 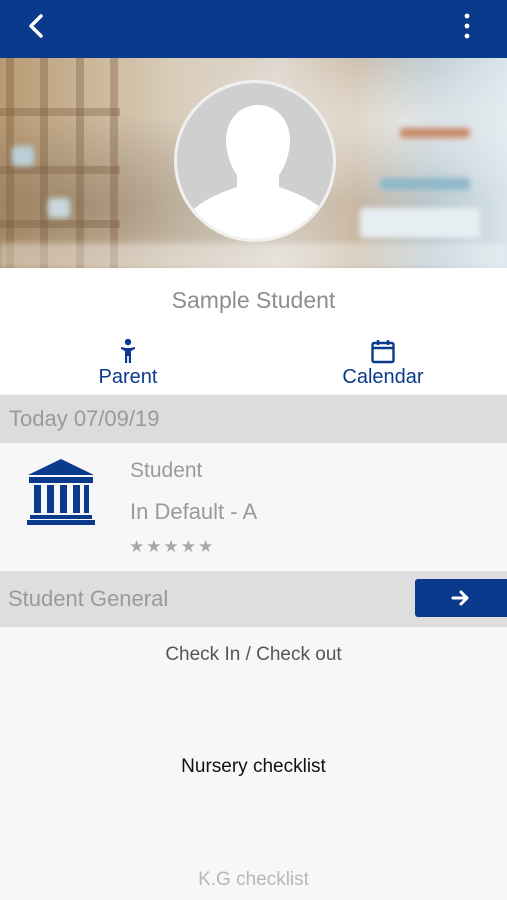 What do you see at coordinates (61, 492) in the screenshot?
I see `institution-building-icon` at bounding box center [61, 492].